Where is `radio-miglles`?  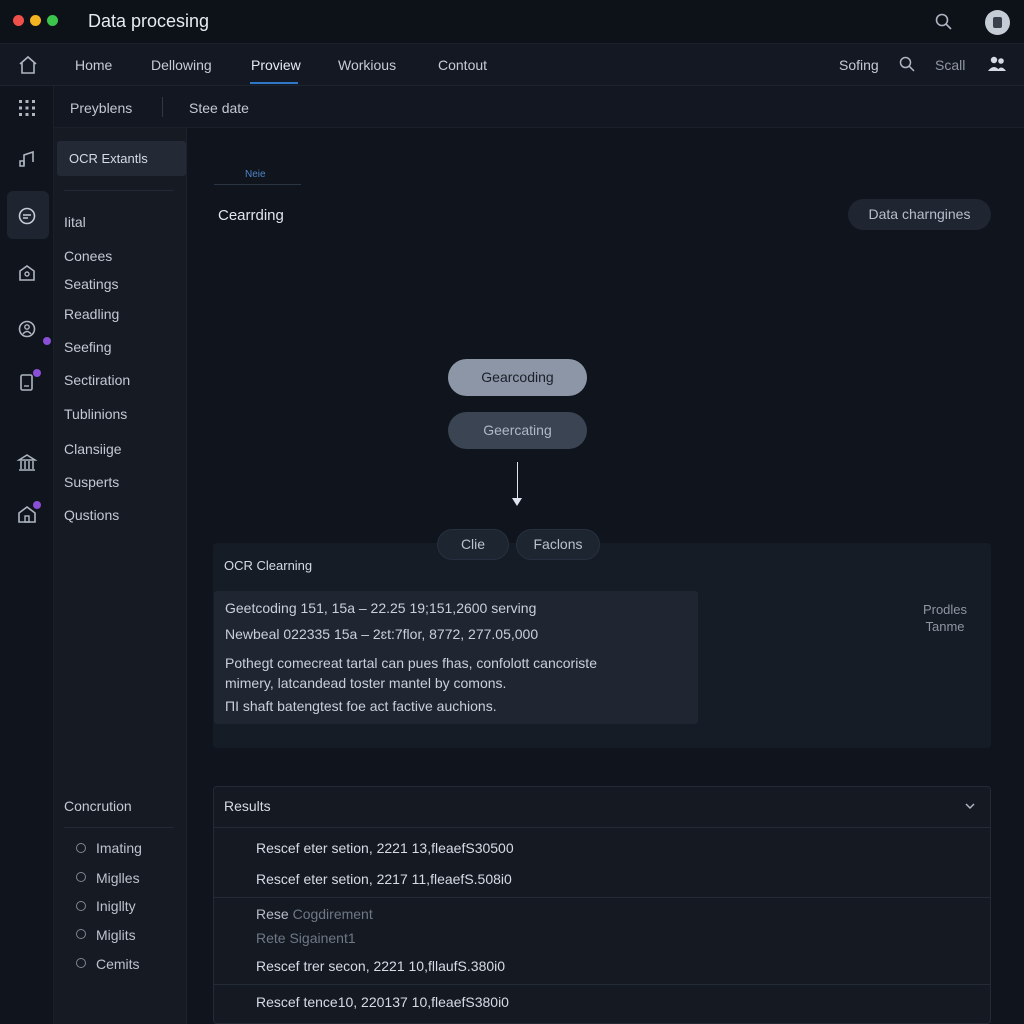 radio-miglles is located at coordinates (81, 877).